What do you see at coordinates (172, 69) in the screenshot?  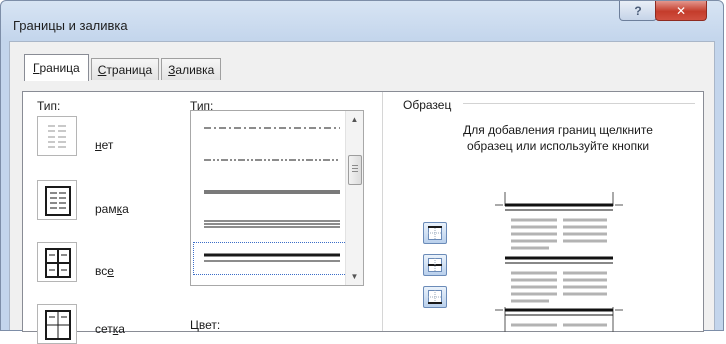 I see `tab-shading-accel: З` at bounding box center [172, 69].